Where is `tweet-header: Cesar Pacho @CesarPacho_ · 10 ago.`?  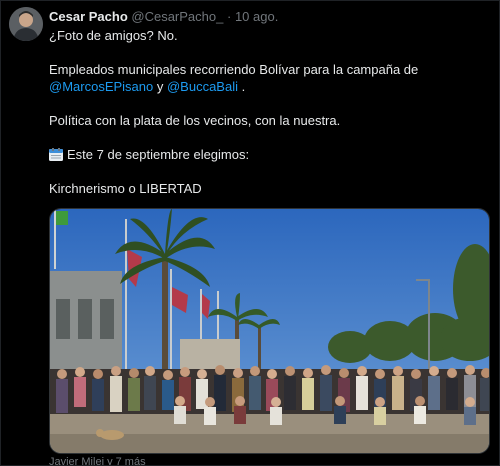 tweet-header: Cesar Pacho @CesarPacho_ · 10 ago. is located at coordinates (163, 17).